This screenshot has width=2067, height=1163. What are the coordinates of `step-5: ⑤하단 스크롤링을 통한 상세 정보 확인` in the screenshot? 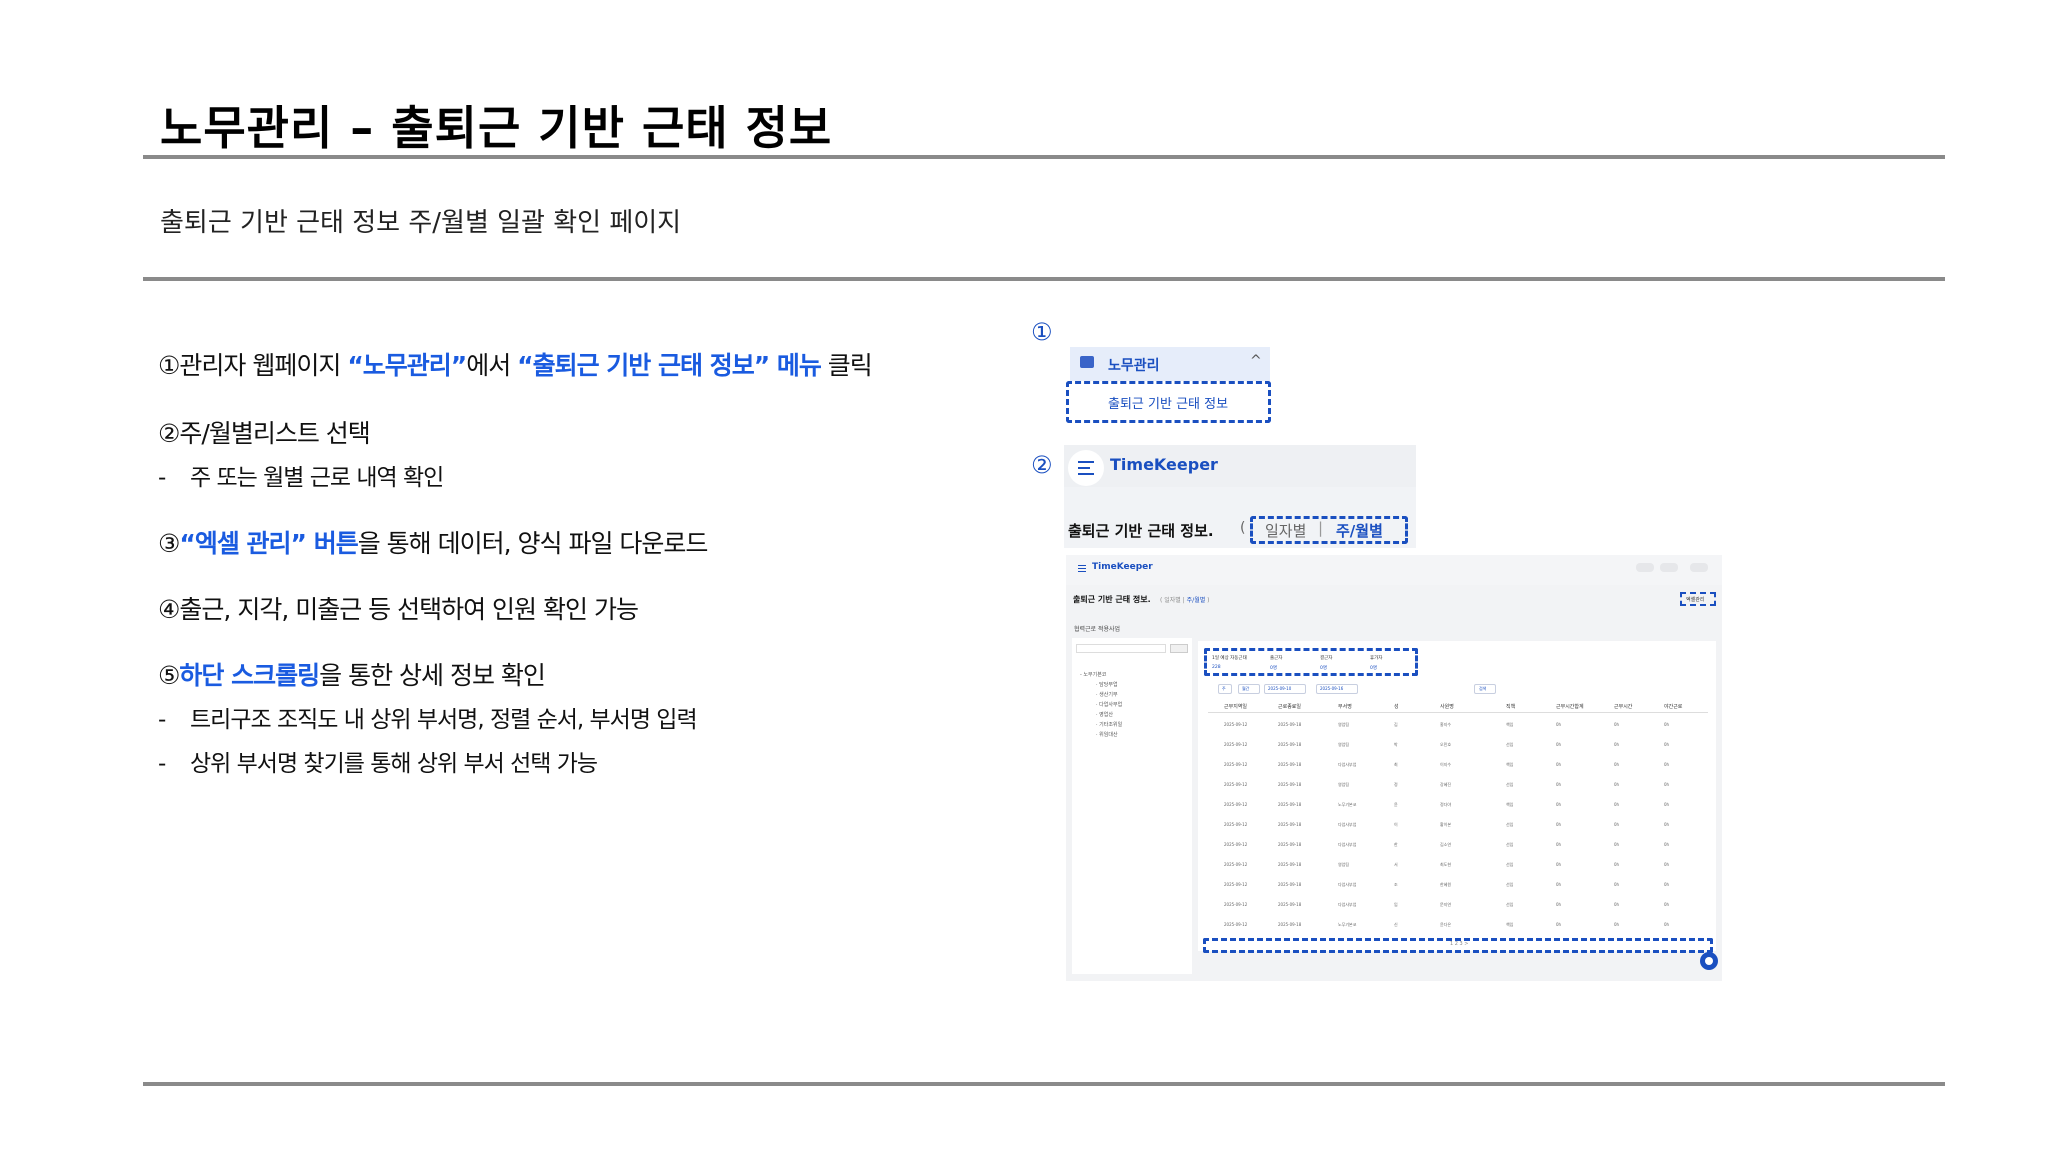 It's located at (352, 675).